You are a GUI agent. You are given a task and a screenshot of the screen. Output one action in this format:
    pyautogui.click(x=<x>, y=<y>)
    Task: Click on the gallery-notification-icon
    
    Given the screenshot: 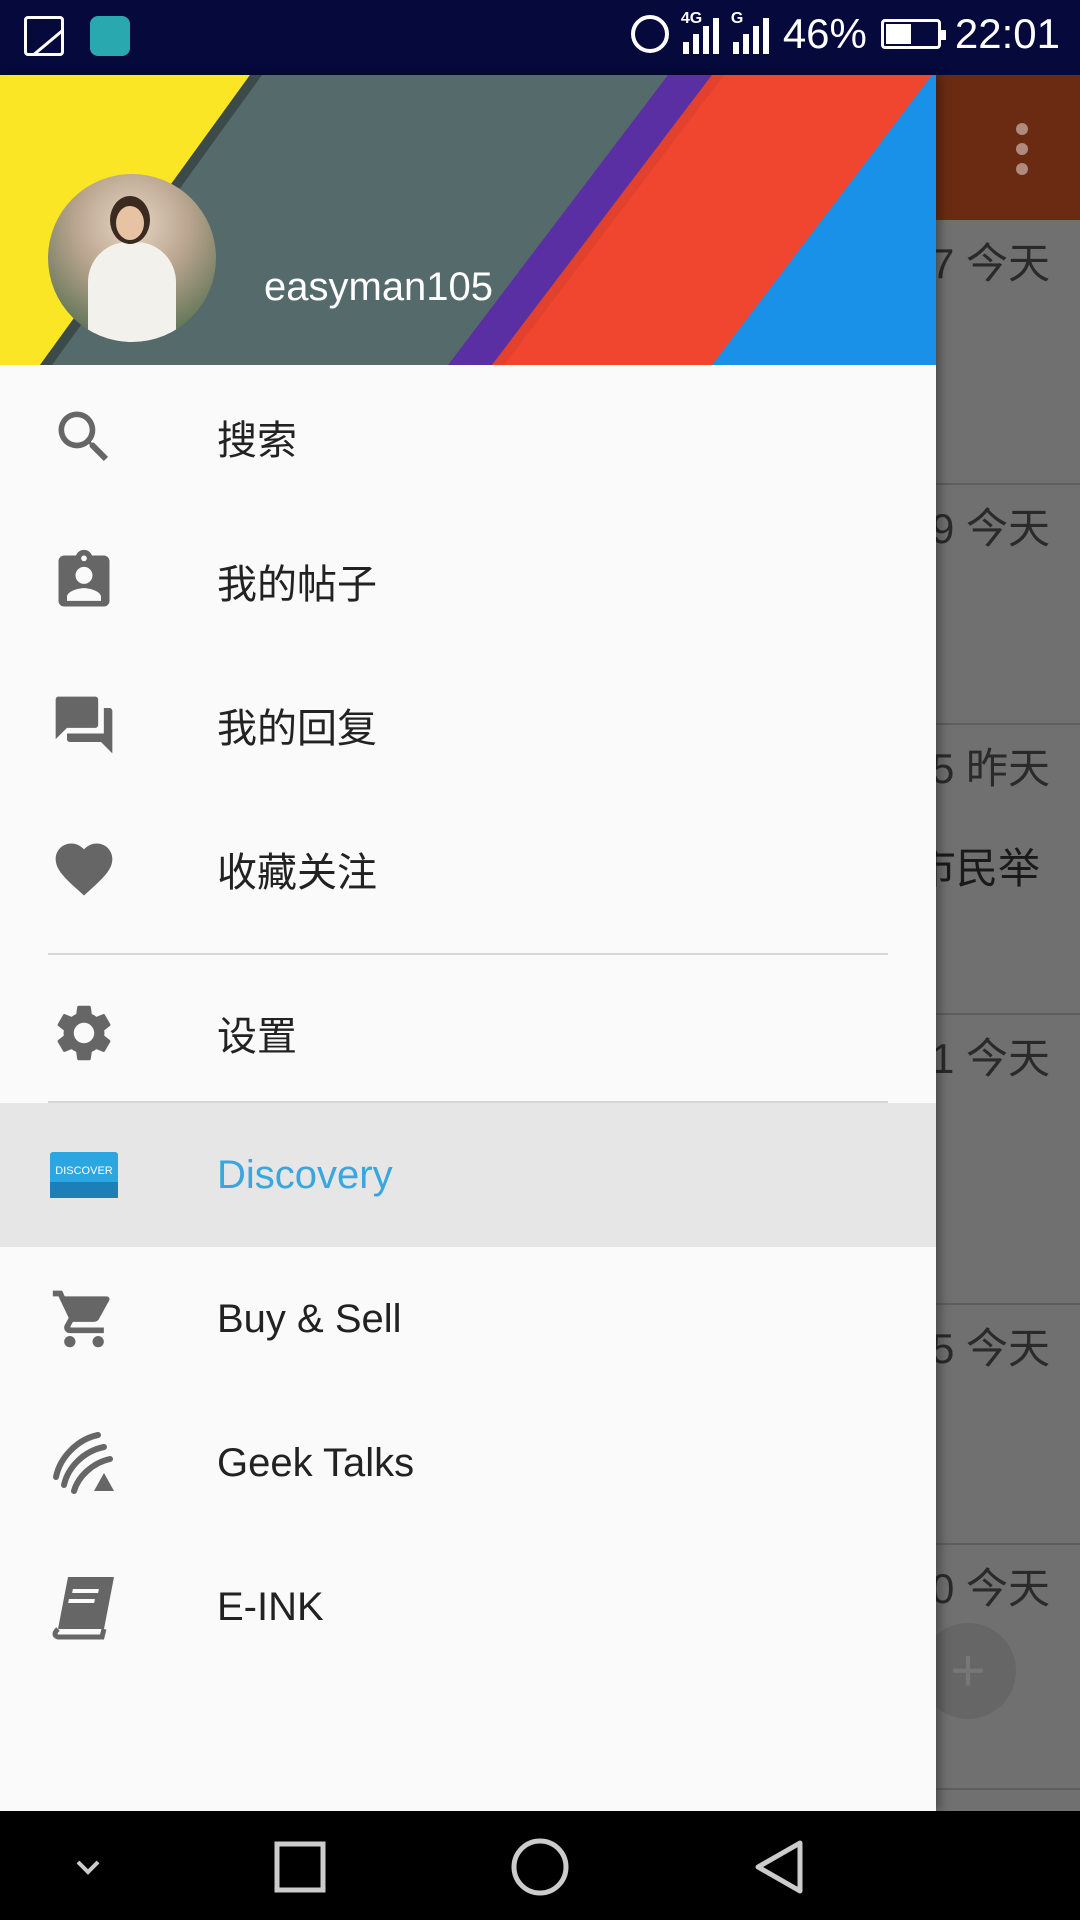 What is the action you would take?
    pyautogui.click(x=44, y=36)
    